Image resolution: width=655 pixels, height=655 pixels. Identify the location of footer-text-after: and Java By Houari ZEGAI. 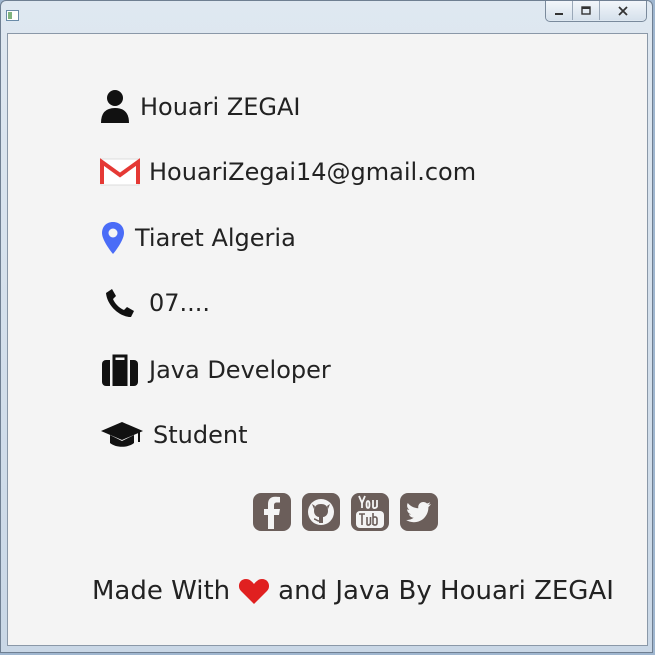
(446, 591).